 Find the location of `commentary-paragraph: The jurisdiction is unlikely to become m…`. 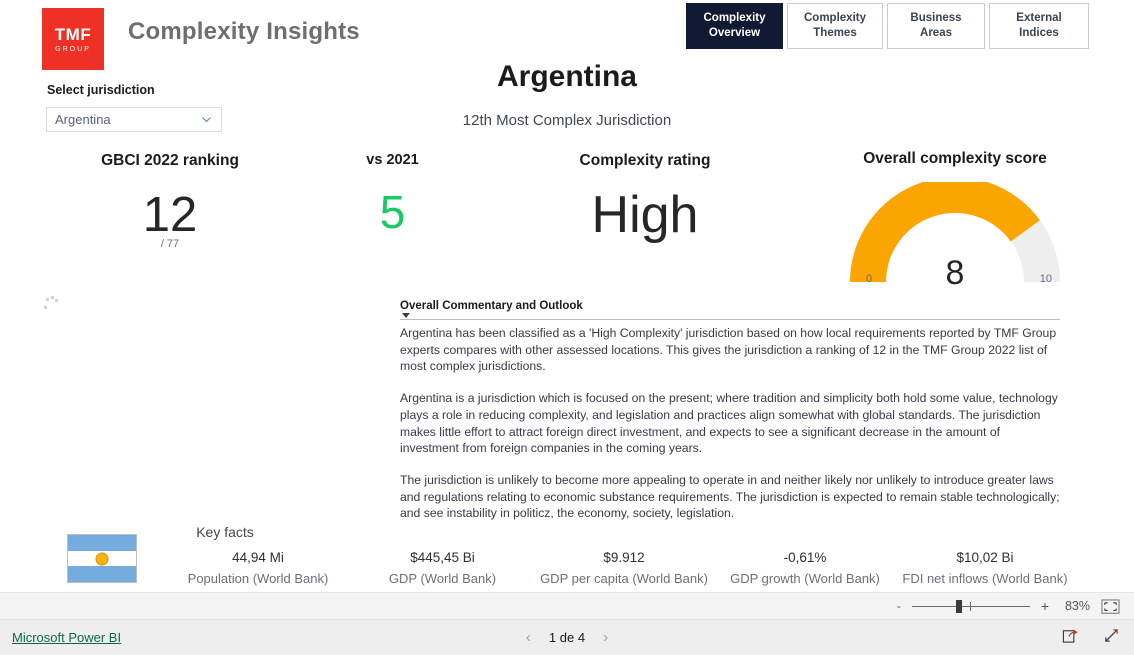

commentary-paragraph: The jurisdiction is unlikely to become m… is located at coordinates (730, 496).